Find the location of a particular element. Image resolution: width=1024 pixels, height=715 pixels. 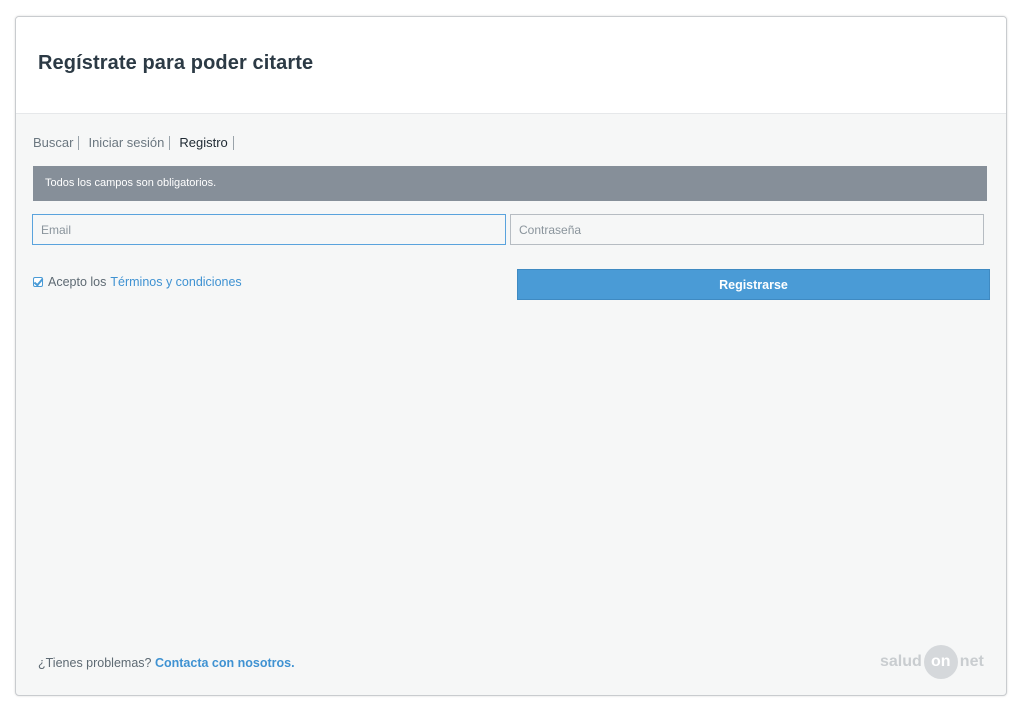

page-title: Regístrate para poder citarte is located at coordinates (176, 63).